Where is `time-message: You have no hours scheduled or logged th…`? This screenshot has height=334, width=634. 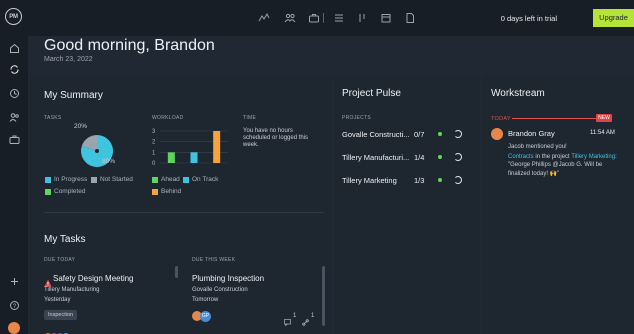 time-message: You have no hours scheduled or logged th… is located at coordinates (276, 138).